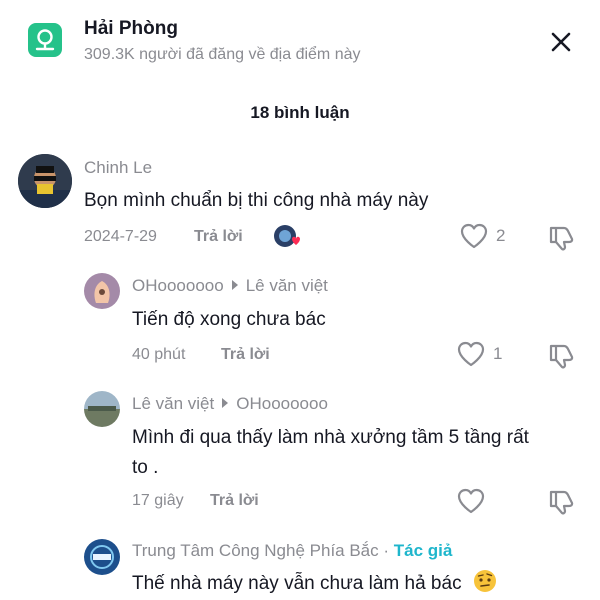  Describe the element at coordinates (485, 584) in the screenshot. I see `raised-eyebrow-emoji-icon` at that location.